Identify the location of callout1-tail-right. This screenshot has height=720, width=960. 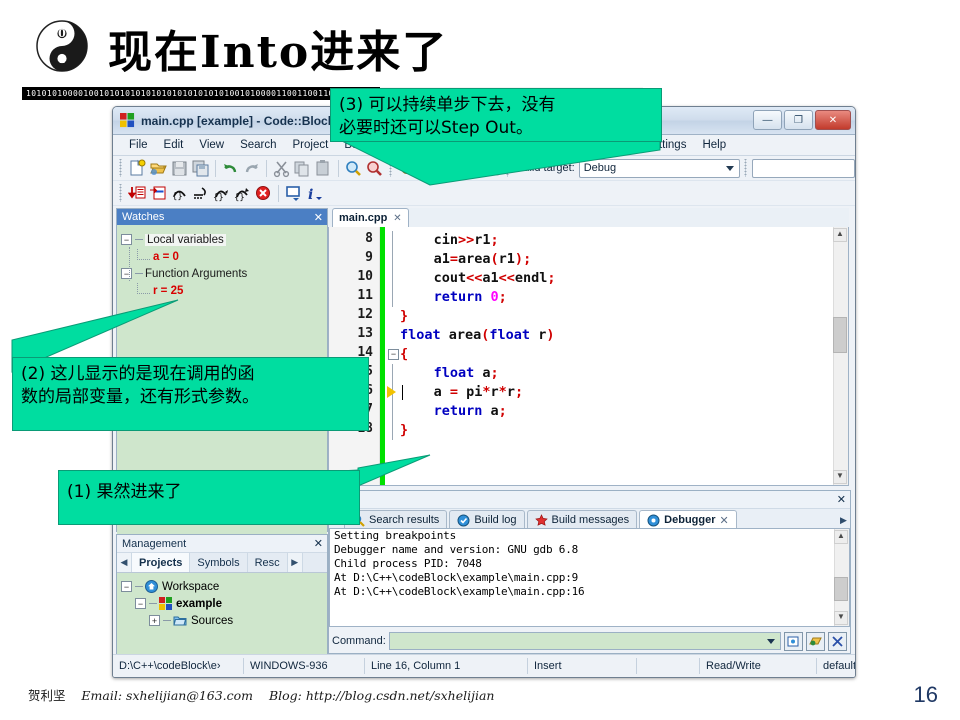
(394, 470).